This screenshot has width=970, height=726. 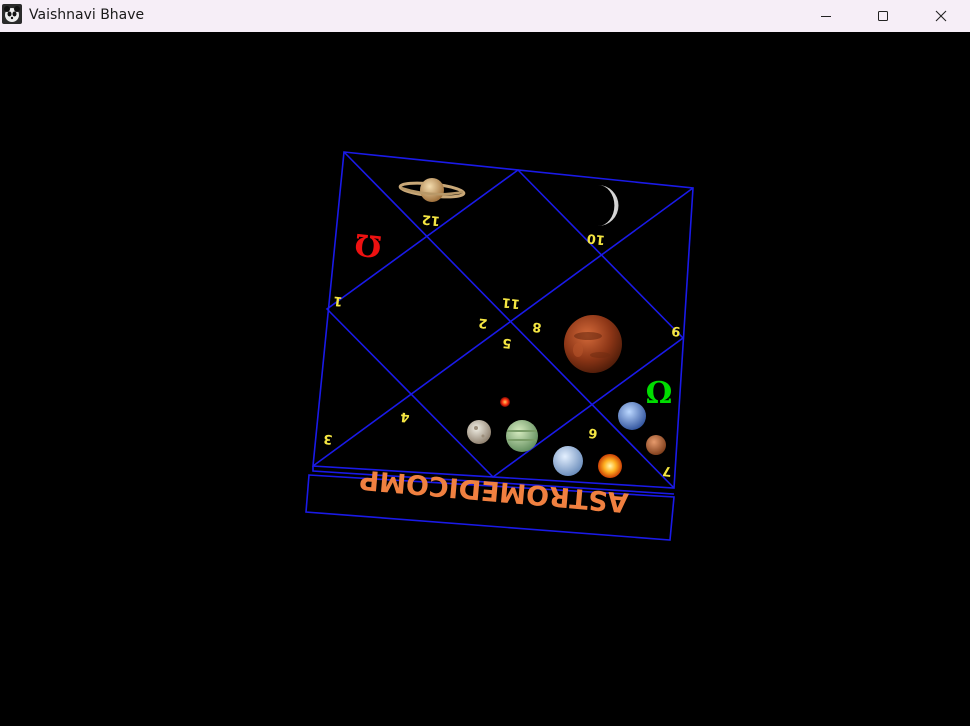 What do you see at coordinates (608, 205) in the screenshot?
I see `moon-planet` at bounding box center [608, 205].